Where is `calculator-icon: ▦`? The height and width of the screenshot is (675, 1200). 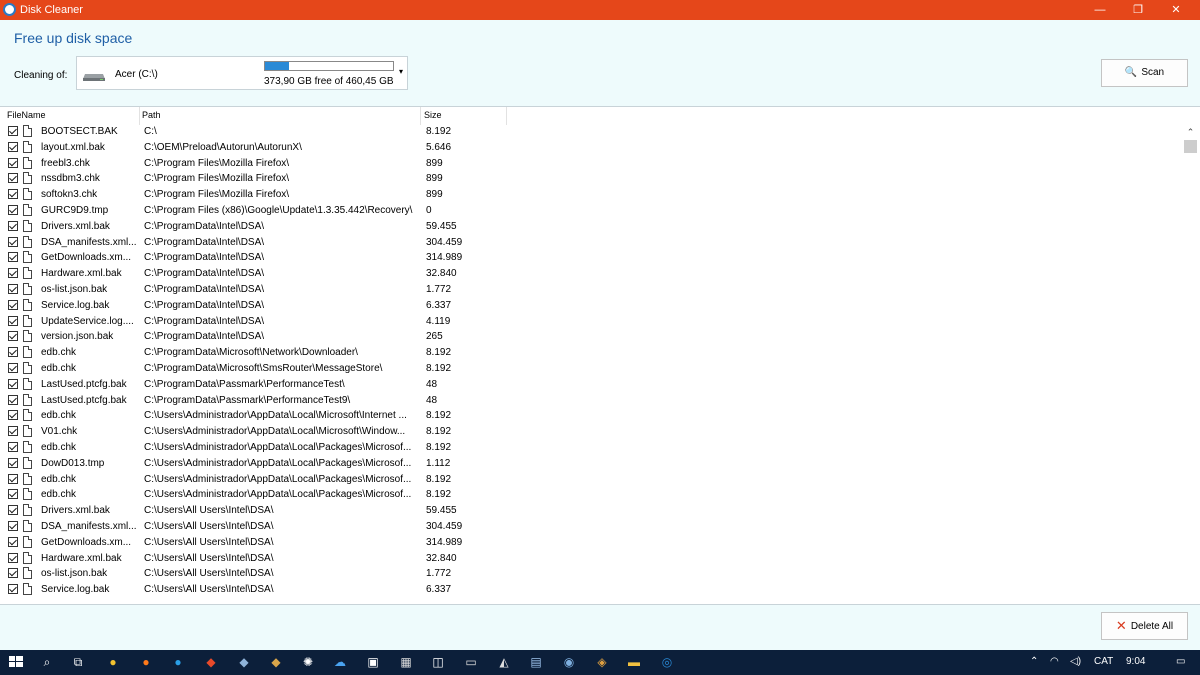 calculator-icon: ▦ is located at coordinates (406, 662).